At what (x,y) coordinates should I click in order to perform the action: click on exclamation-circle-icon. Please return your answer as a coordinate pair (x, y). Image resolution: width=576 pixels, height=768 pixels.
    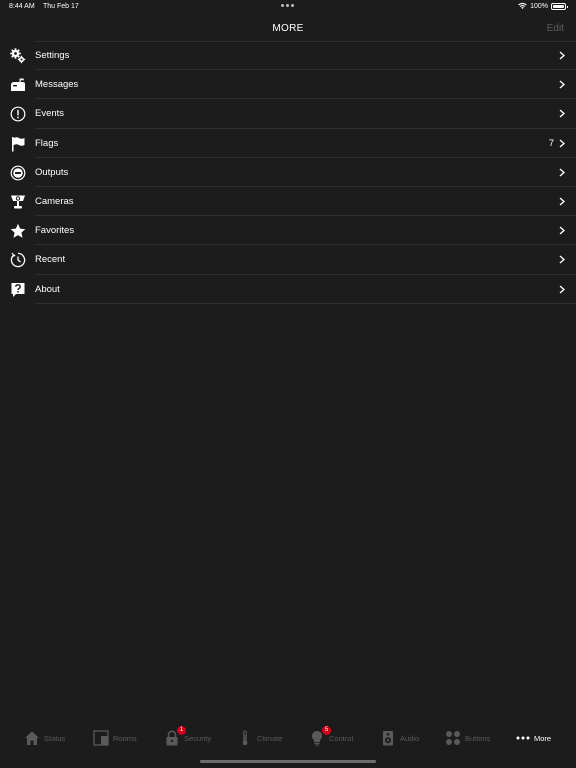
    Looking at the image, I should click on (18, 114).